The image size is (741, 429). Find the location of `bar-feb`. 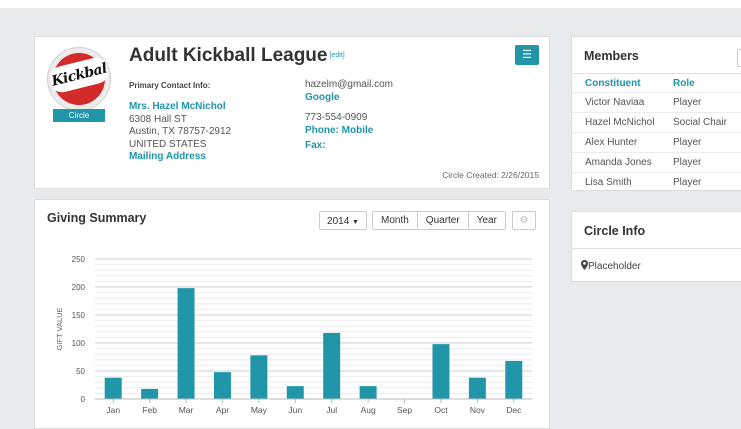

bar-feb is located at coordinates (150, 393).